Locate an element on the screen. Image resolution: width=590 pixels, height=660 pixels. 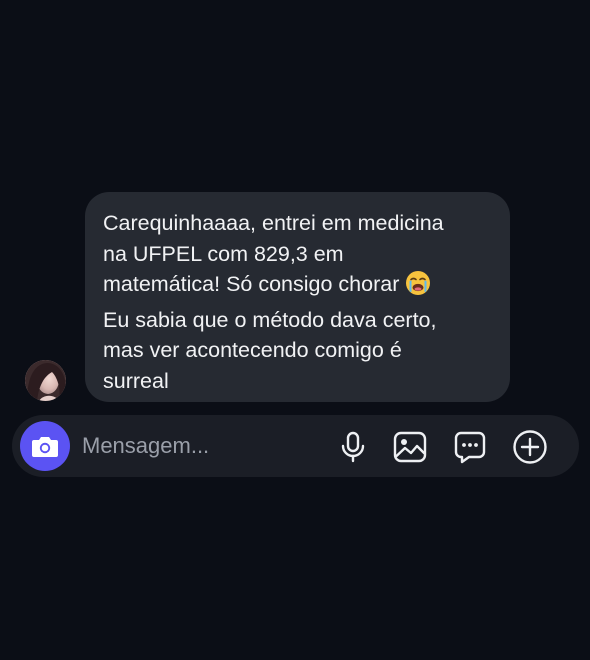
microphone-icon is located at coordinates (353, 447).